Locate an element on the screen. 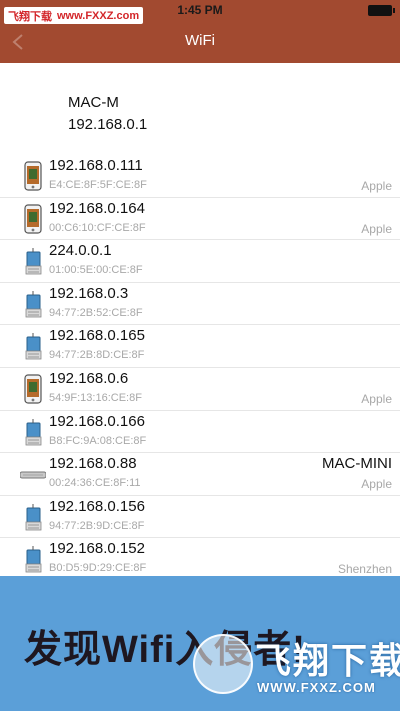 The width and height of the screenshot is (400, 711). device-ip: 192.168.0.156 is located at coordinates (97, 506).